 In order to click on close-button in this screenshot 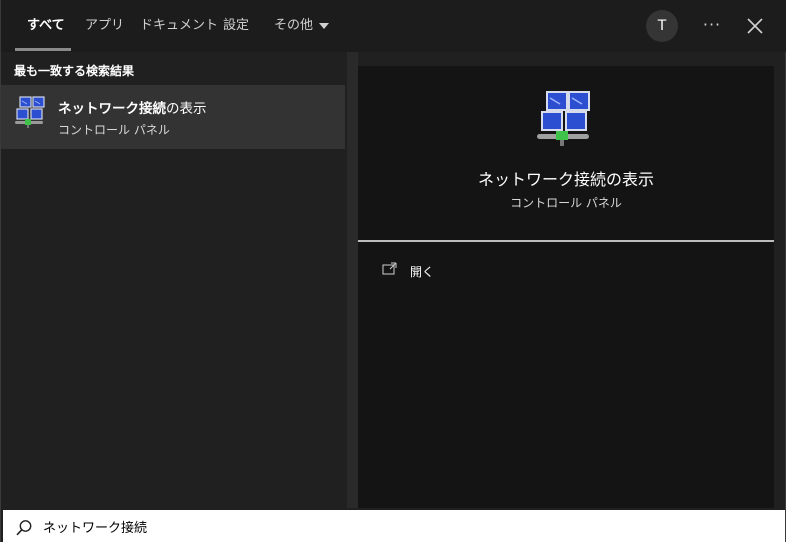, I will do `click(755, 26)`.